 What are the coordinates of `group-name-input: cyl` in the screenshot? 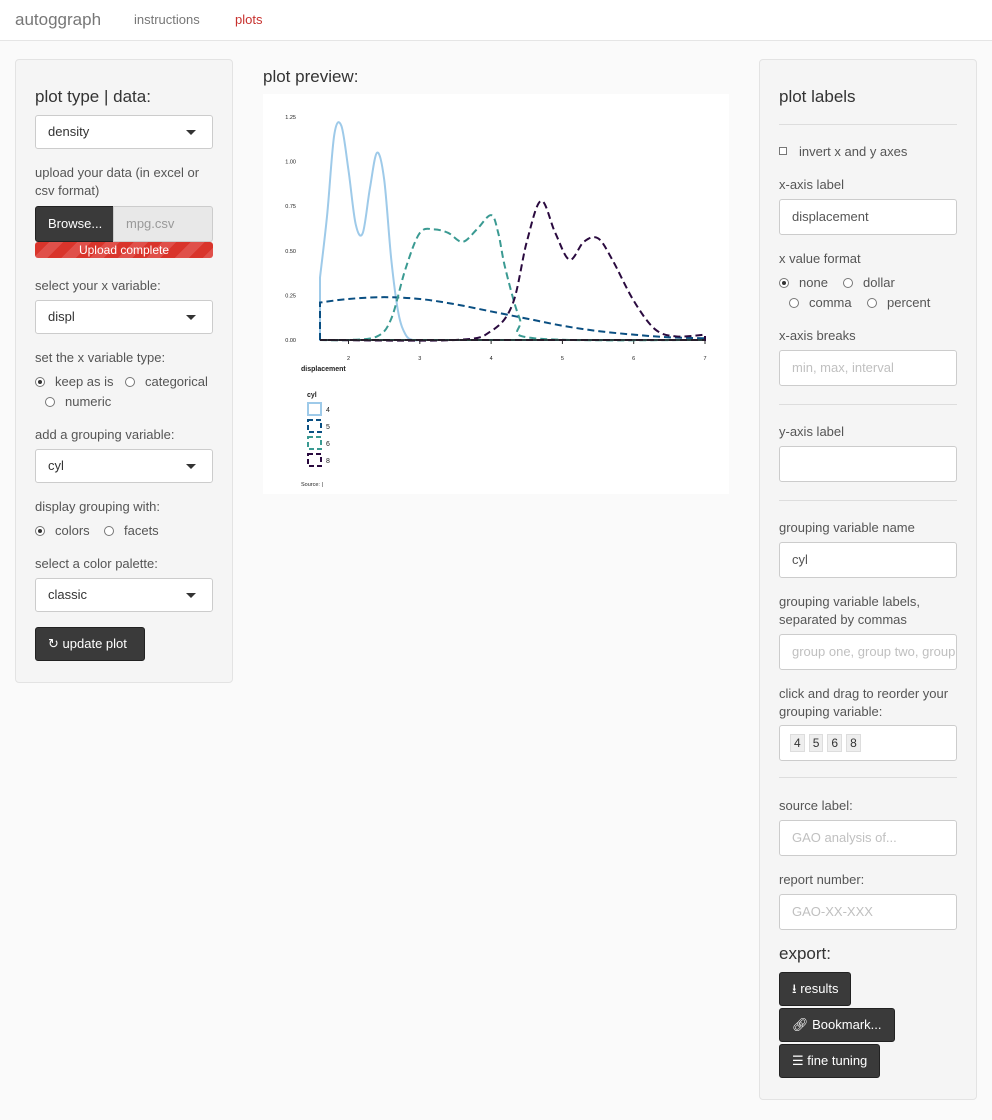 It's located at (868, 560).